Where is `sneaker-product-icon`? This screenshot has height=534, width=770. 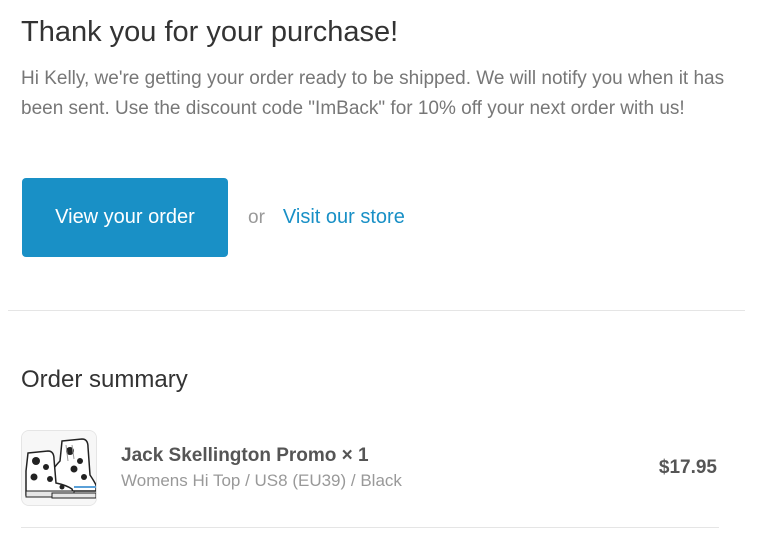
sneaker-product-icon is located at coordinates (59, 468).